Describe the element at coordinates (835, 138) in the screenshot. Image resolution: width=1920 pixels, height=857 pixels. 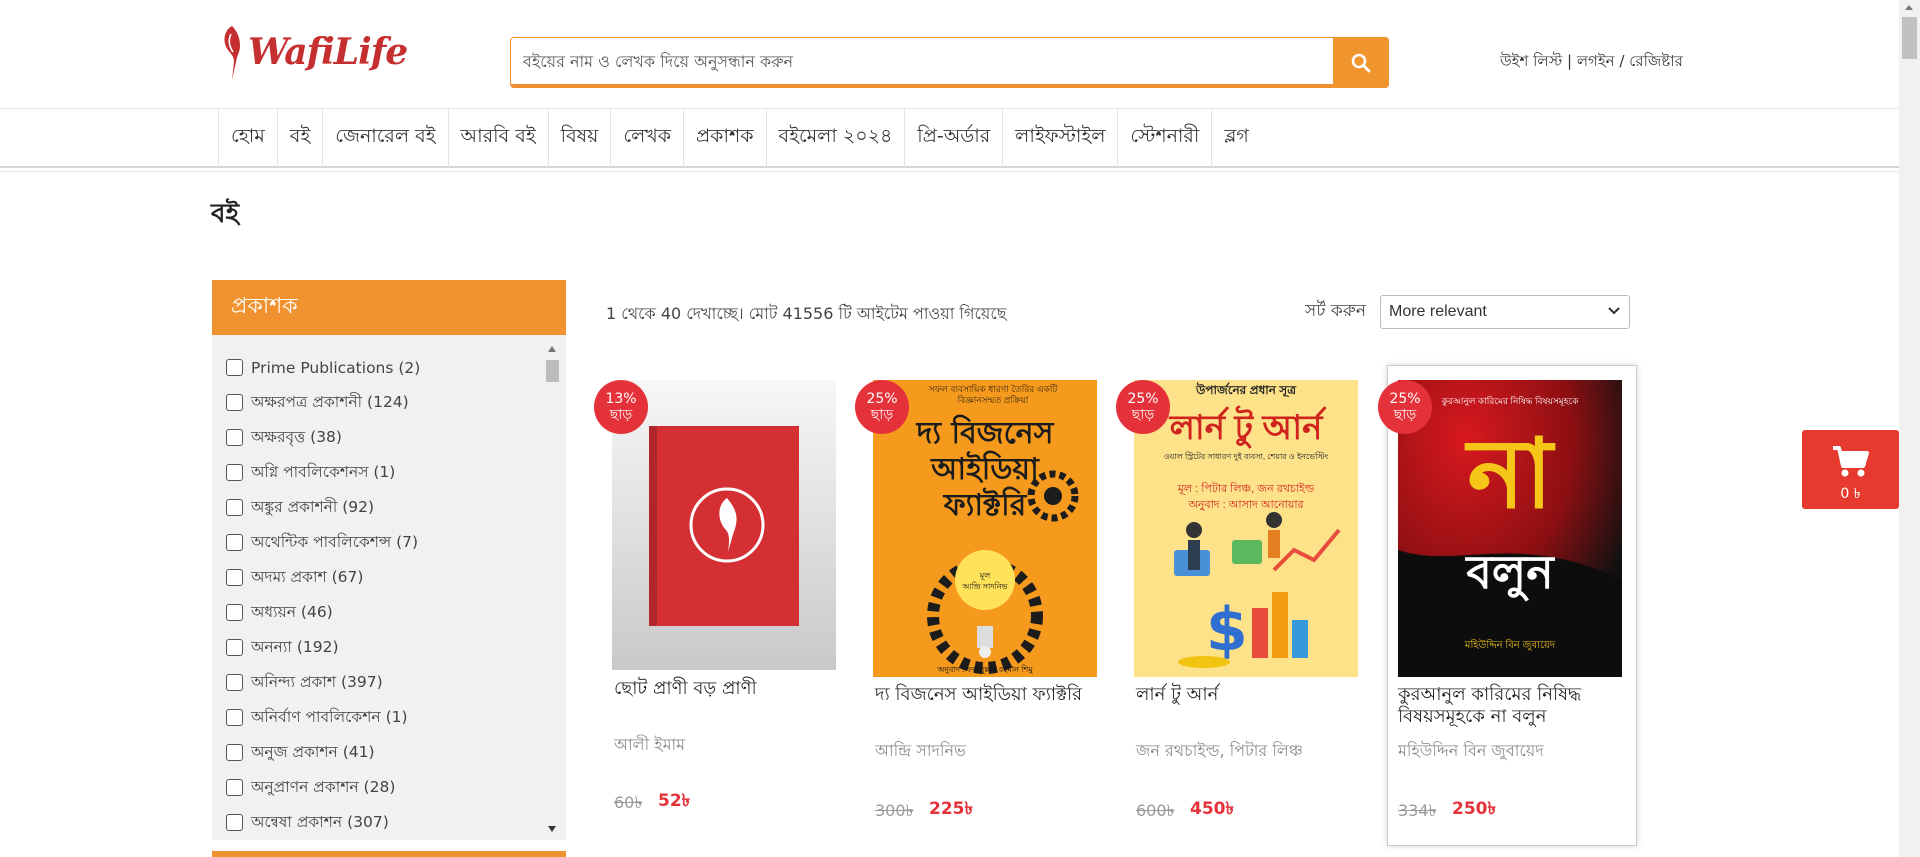
I see `nav-item-book-fair: বইমেলা ২০২৪` at that location.